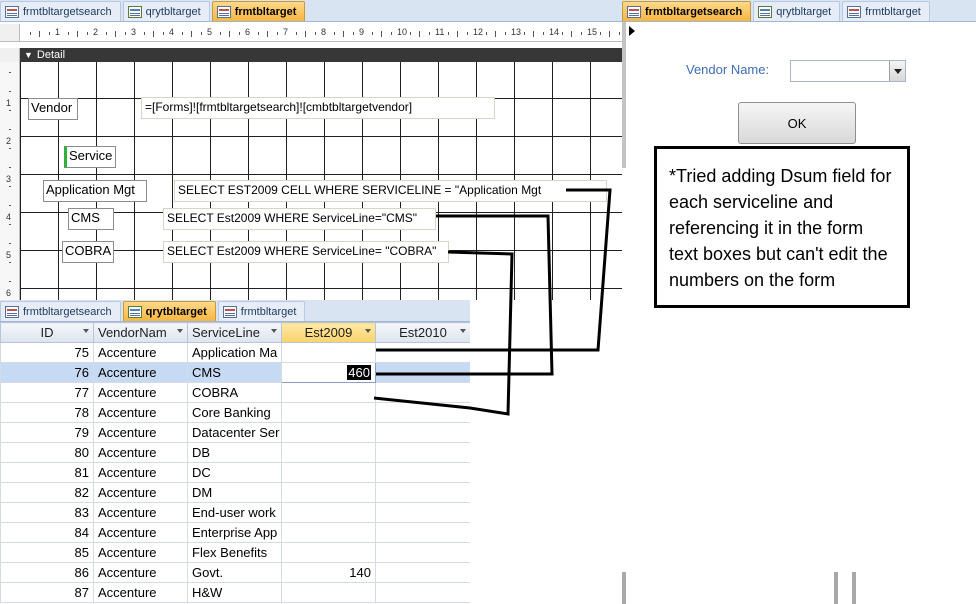  I want to click on column-header-id: ID, so click(47, 332).